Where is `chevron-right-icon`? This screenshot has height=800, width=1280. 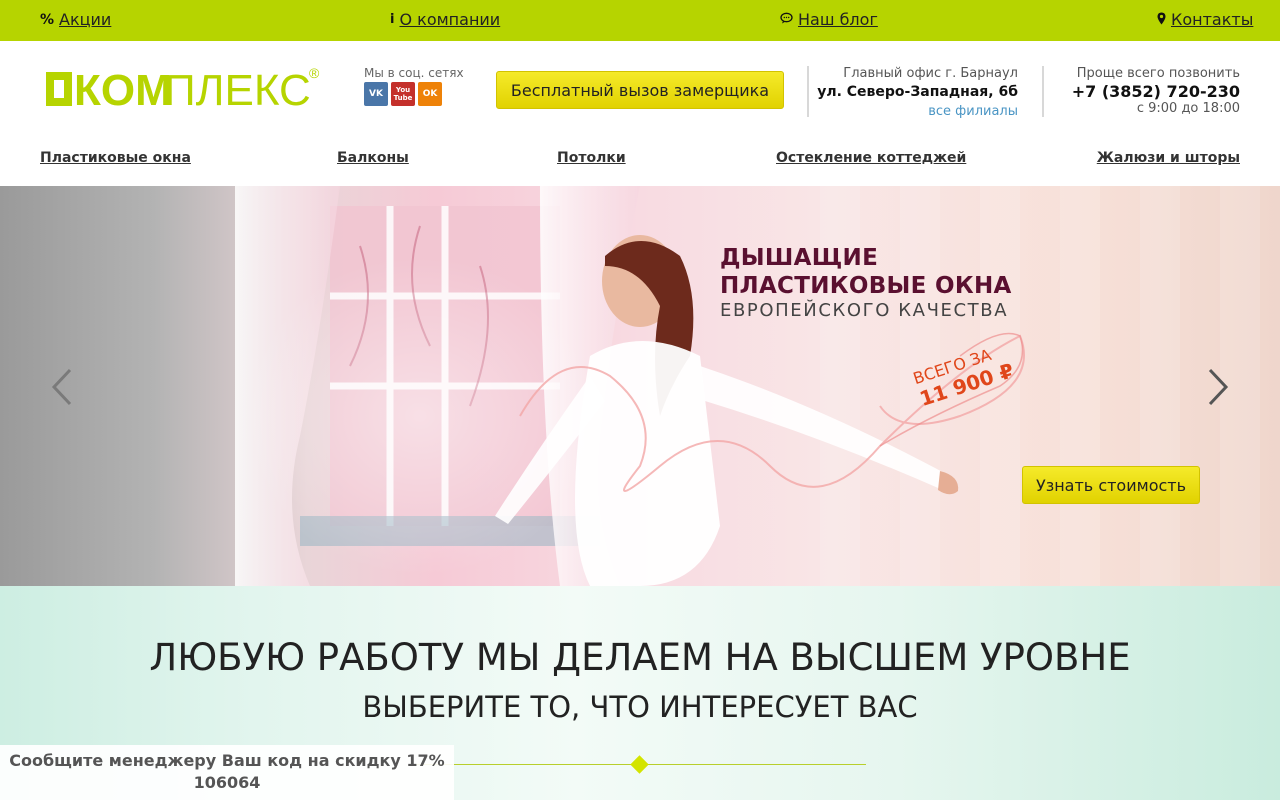
chevron-right-icon is located at coordinates (1218, 387).